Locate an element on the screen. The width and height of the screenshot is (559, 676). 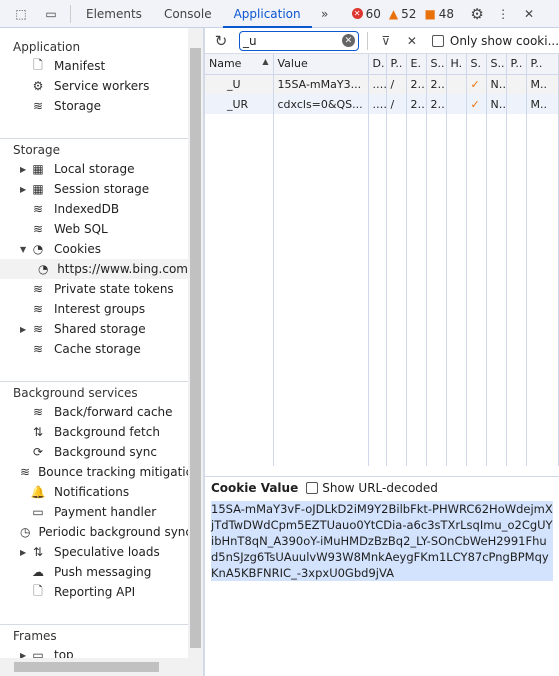
column-label: E. is located at coordinates (415, 64).